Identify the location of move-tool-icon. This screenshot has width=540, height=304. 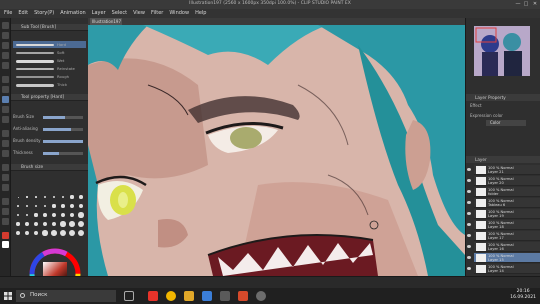
(5, 35).